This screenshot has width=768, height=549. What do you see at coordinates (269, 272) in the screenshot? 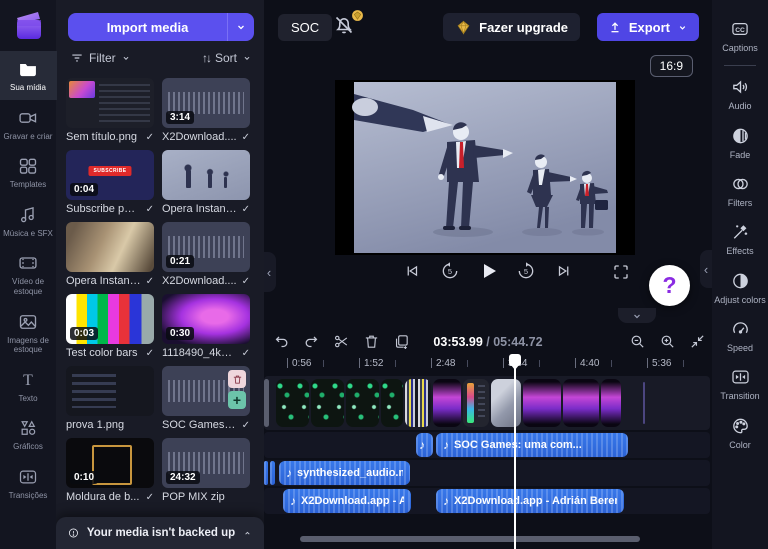
I see `collapse-media-panel-button: ‹` at bounding box center [269, 272].